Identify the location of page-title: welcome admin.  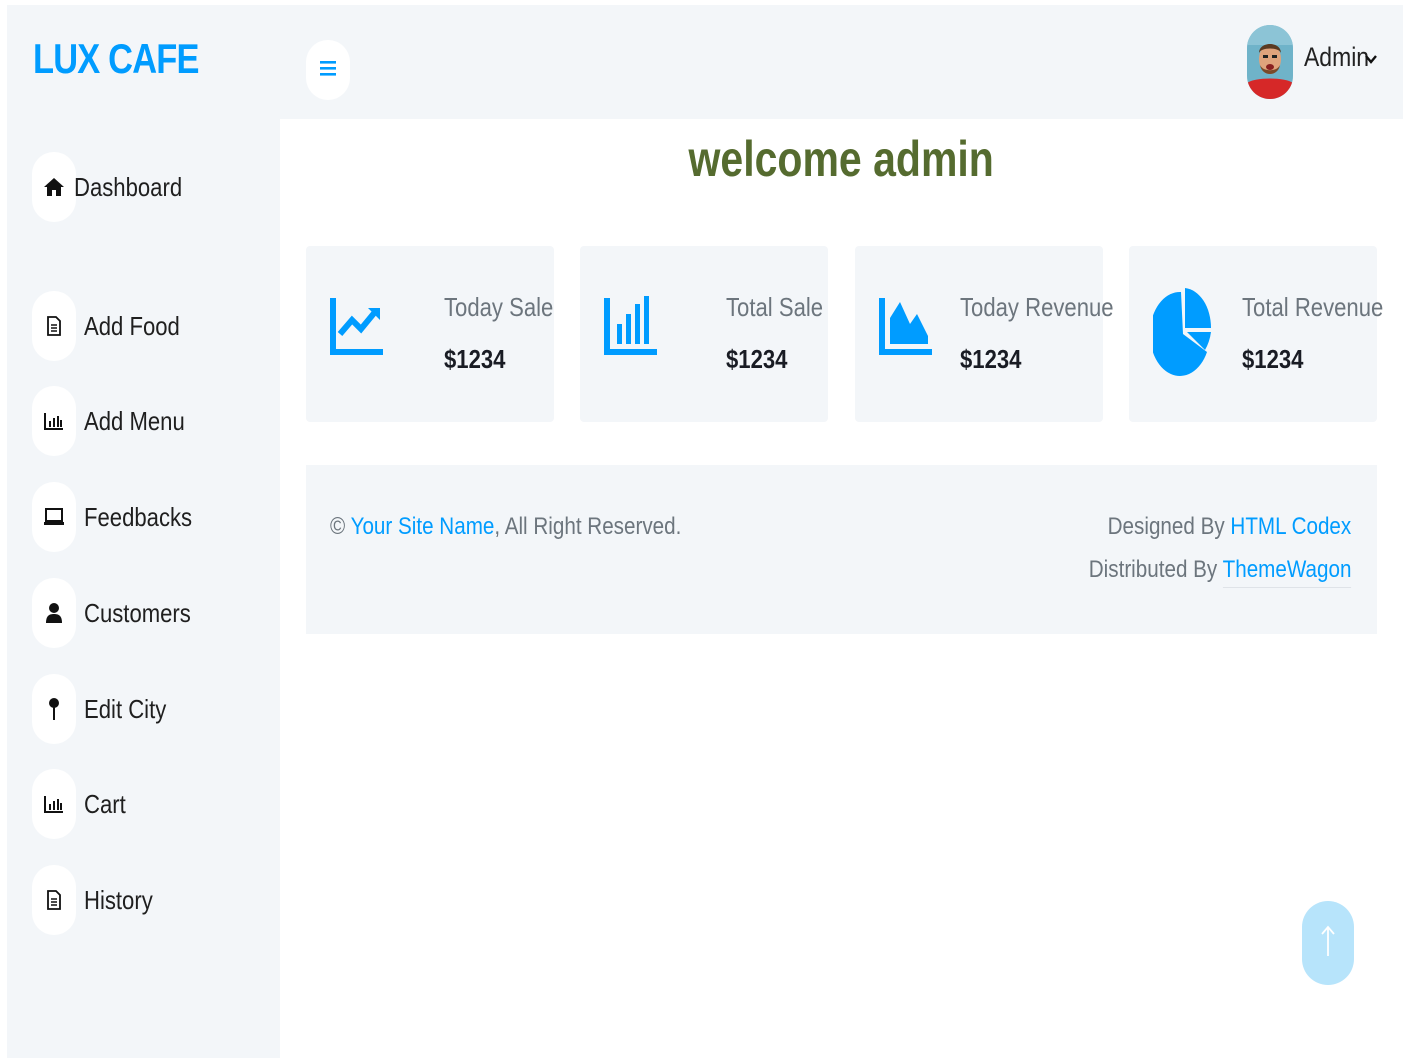
(841, 159).